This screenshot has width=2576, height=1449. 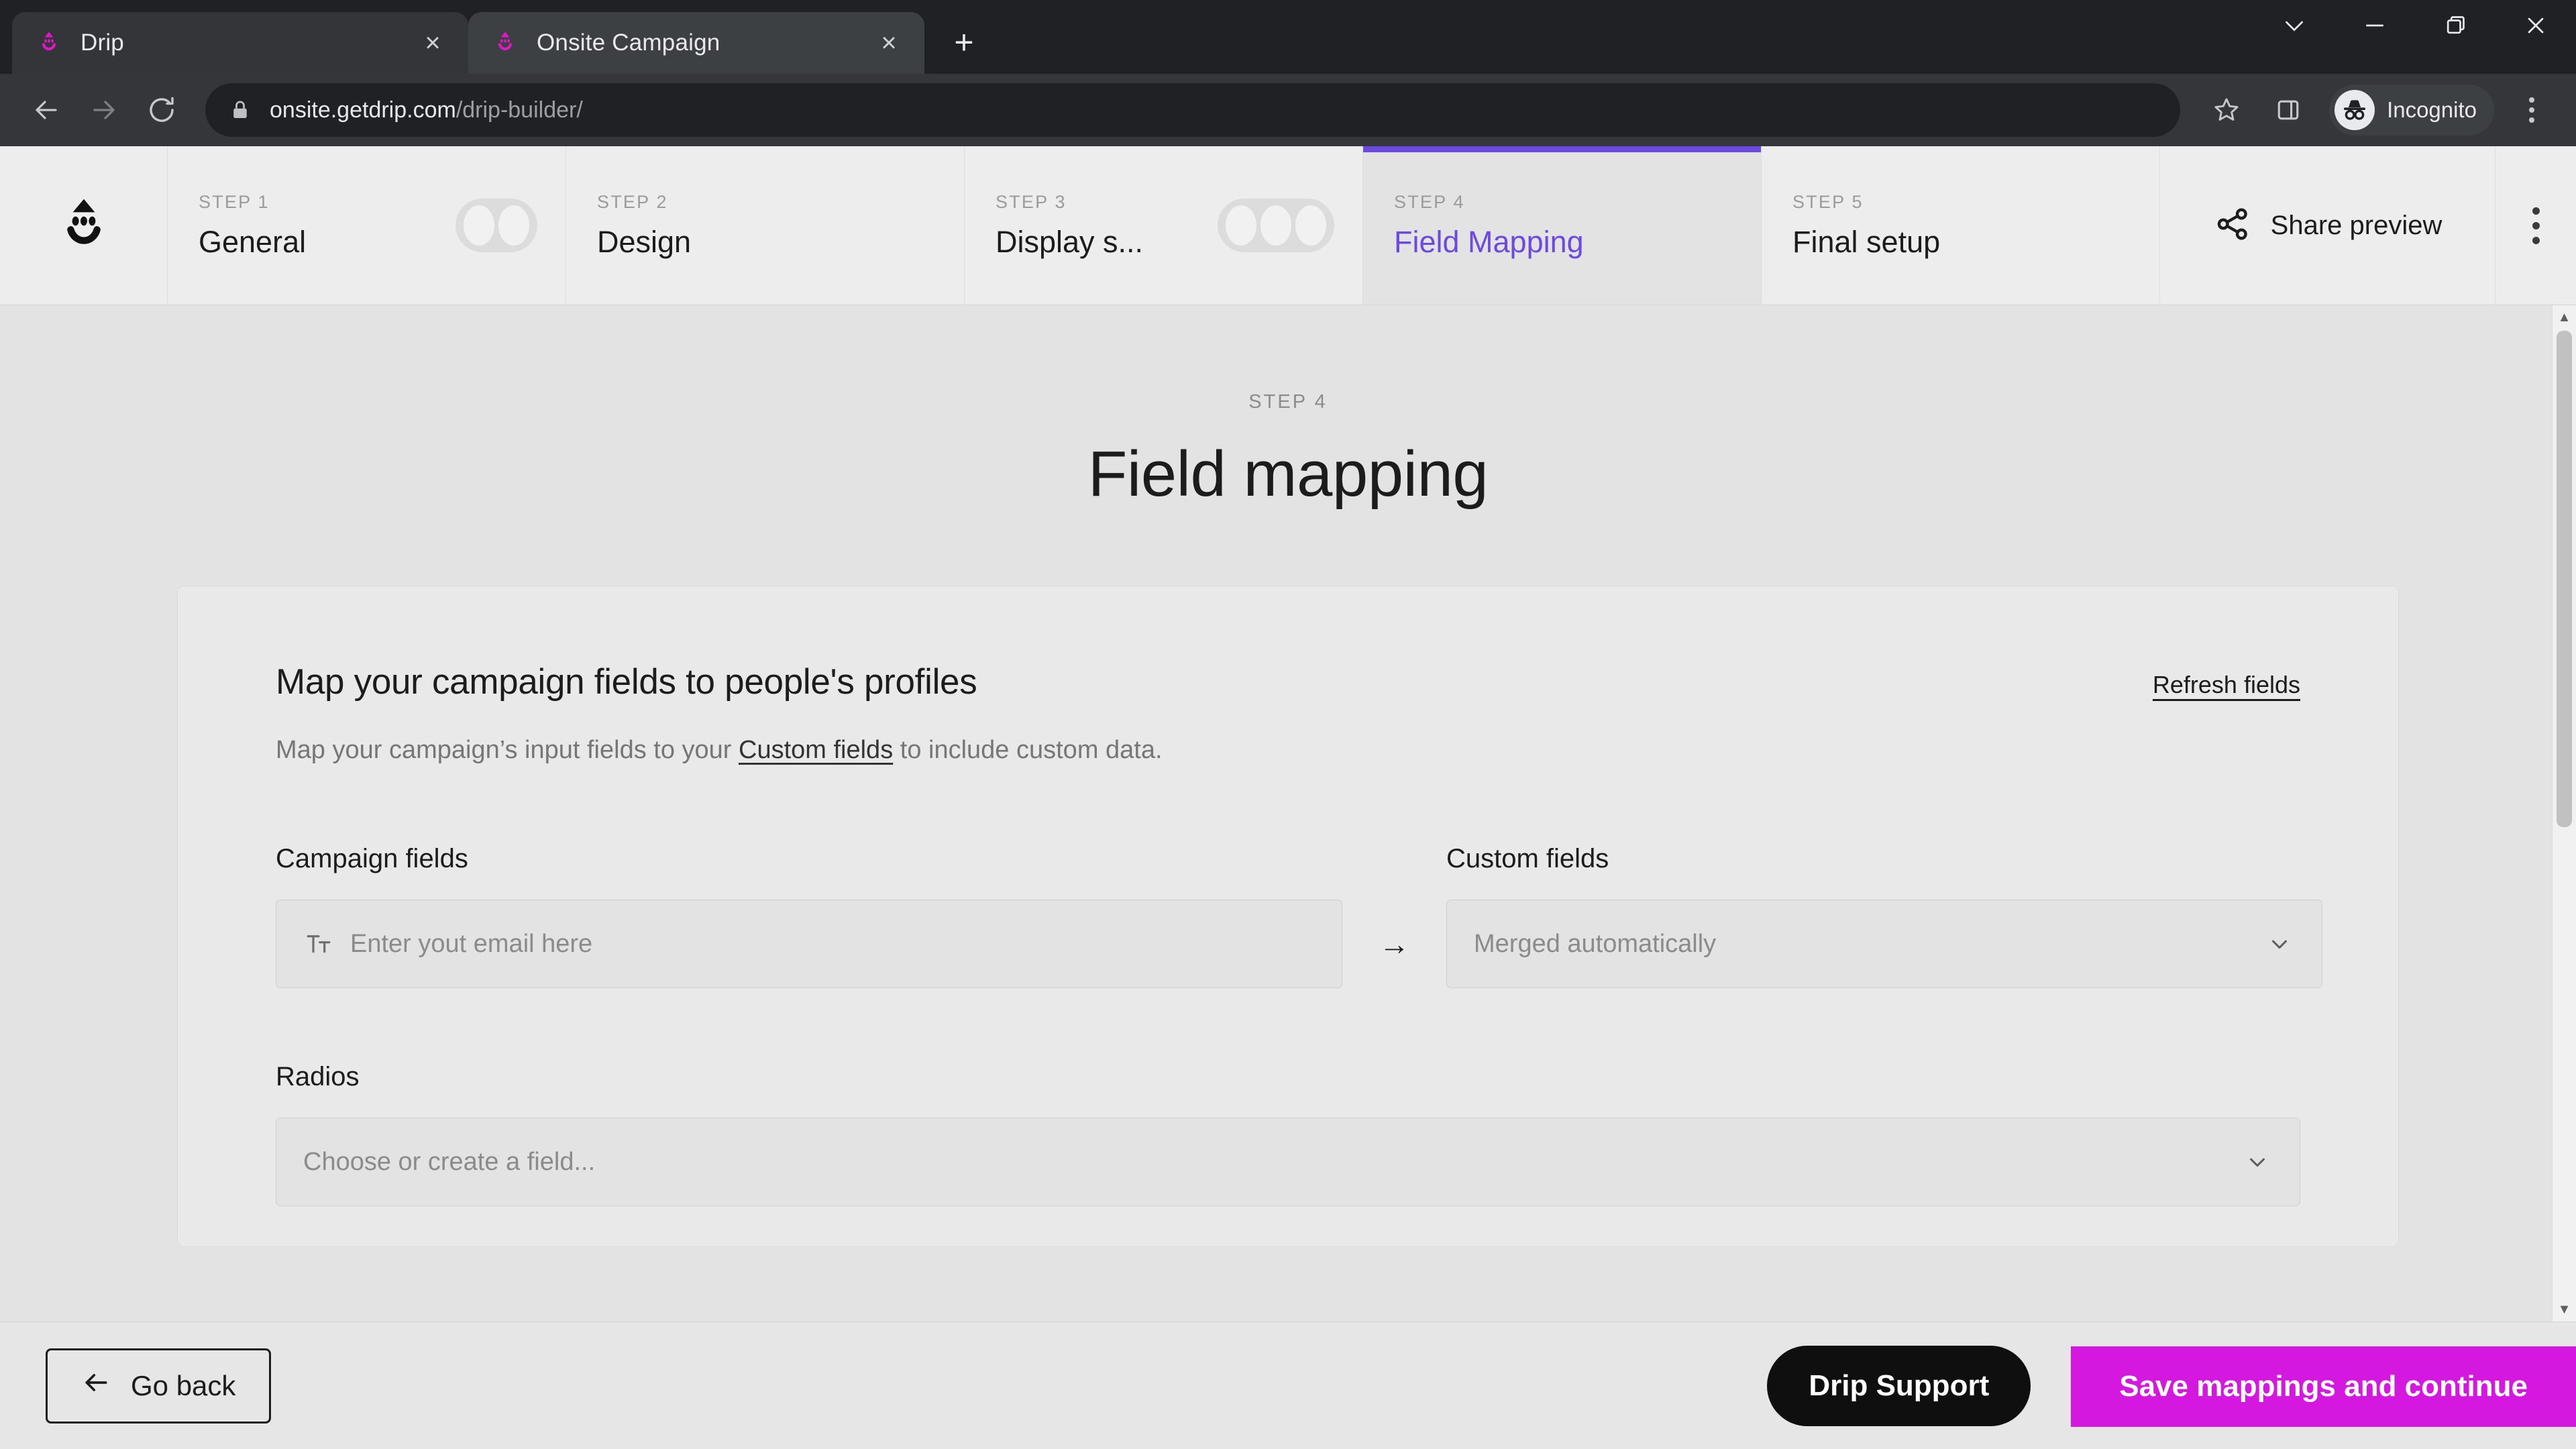 I want to click on back-button-icon, so click(x=46, y=110).